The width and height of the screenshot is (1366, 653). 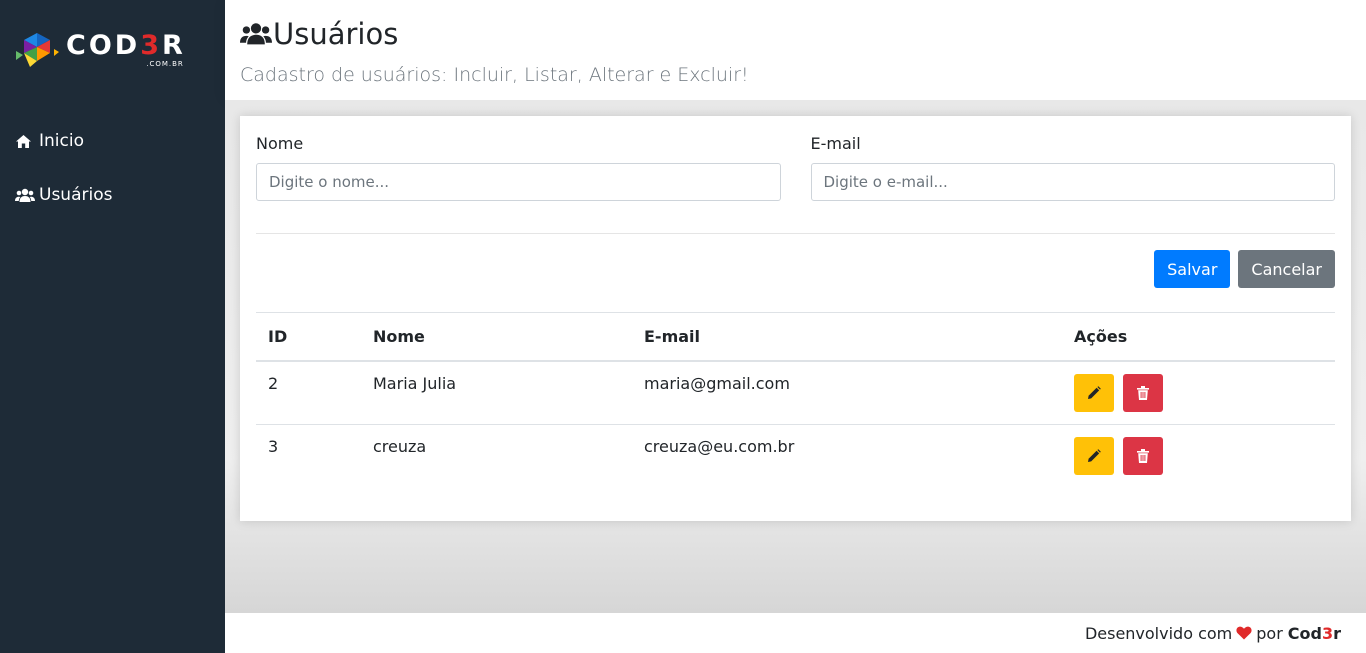 I want to click on form-row: Nome E-mail, so click(x=795, y=167).